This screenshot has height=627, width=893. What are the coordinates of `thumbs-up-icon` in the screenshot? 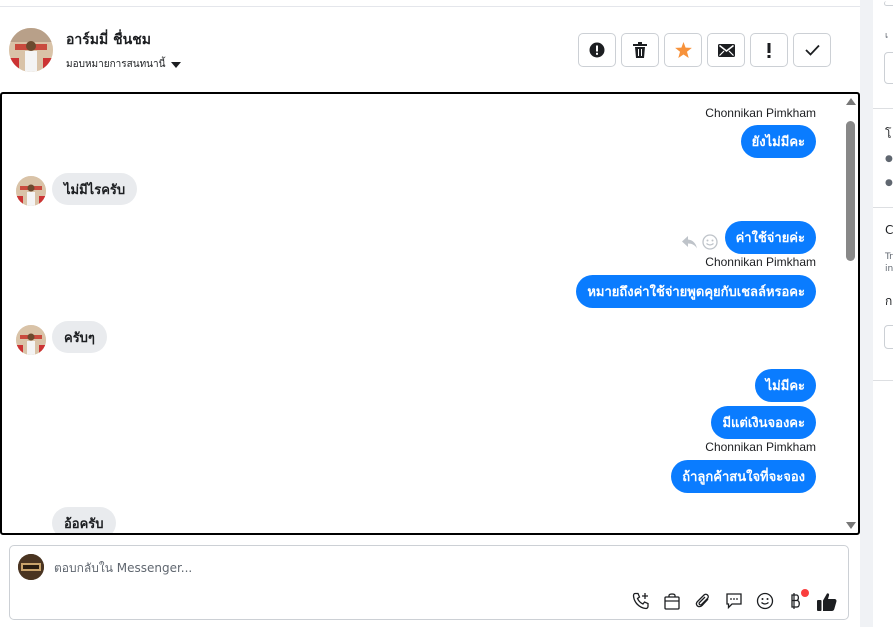 It's located at (827, 601).